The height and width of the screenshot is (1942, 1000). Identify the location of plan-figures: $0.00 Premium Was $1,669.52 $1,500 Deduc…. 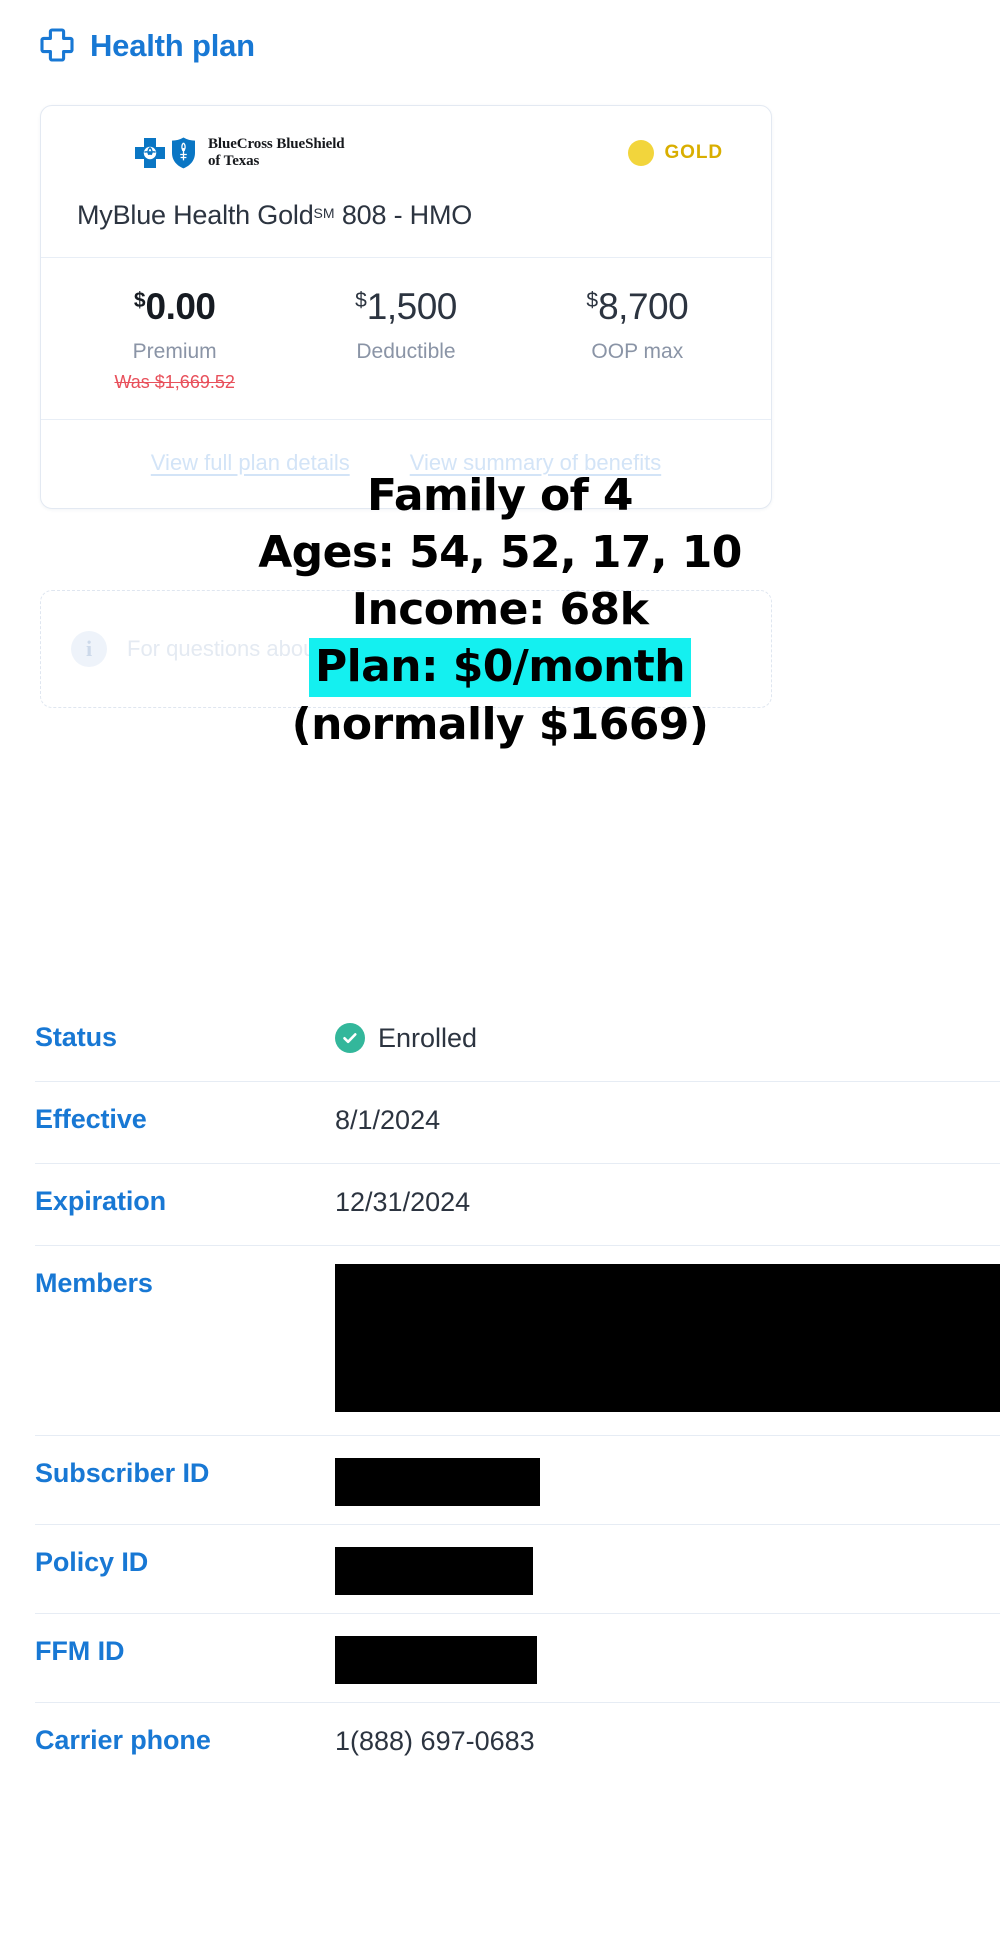
(406, 339).